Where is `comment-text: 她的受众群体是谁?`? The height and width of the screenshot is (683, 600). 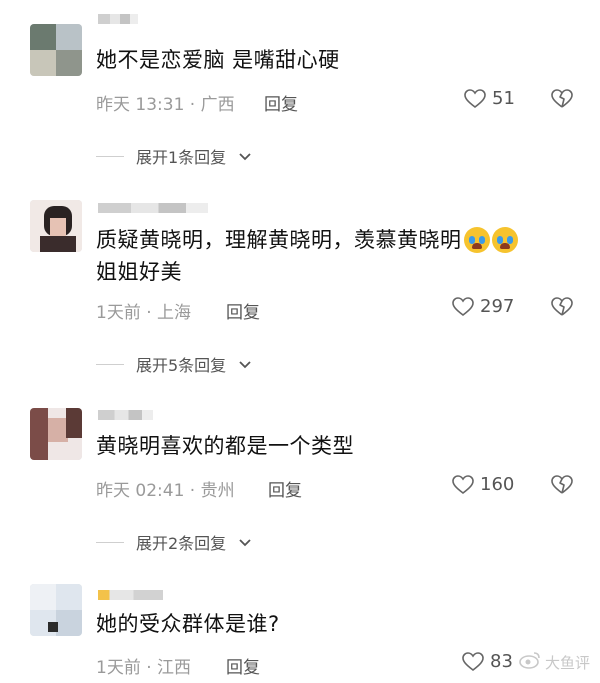 comment-text: 她的受众群体是谁? is located at coordinates (188, 624).